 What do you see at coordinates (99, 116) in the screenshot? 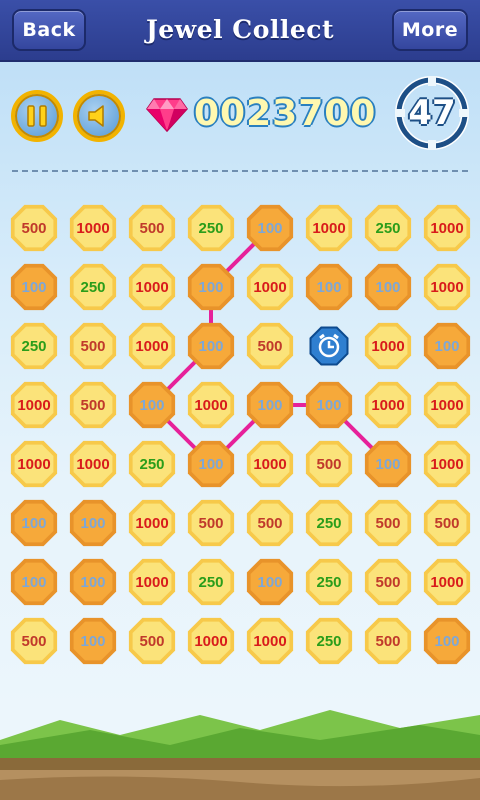
I see `sound-button` at bounding box center [99, 116].